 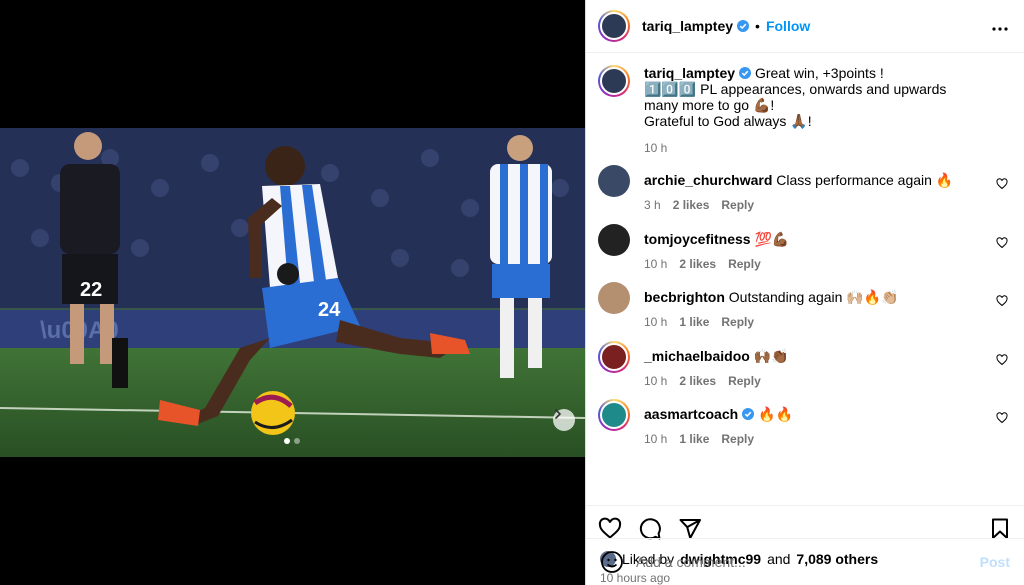 I want to click on comment-text: Outstanding again 🙌🏼🔥👏🏼, so click(x=813, y=297).